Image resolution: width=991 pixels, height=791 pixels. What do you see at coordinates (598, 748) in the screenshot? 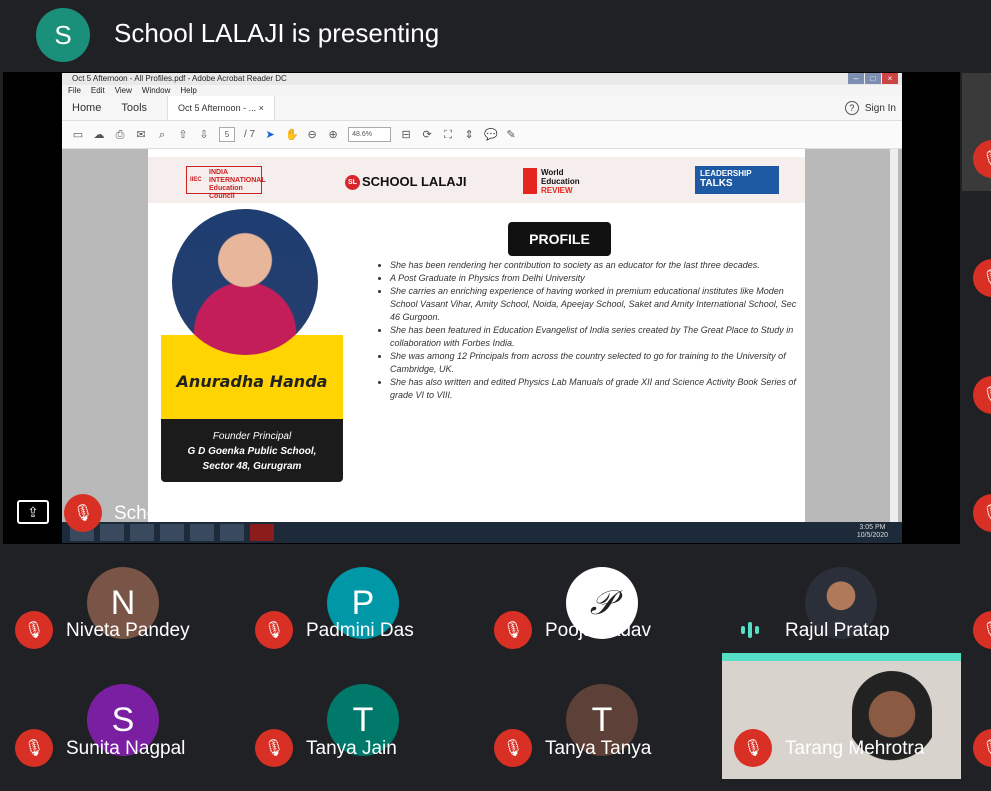
I see `participant-name: Tanya Tanya` at bounding box center [598, 748].